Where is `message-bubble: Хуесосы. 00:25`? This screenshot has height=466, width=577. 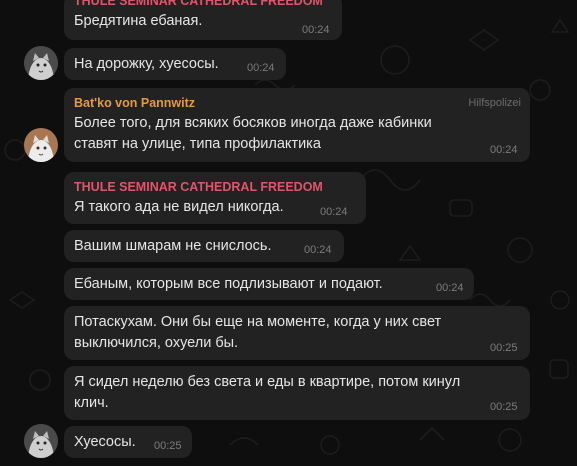 message-bubble: Хуесосы. 00:25 is located at coordinates (128, 442).